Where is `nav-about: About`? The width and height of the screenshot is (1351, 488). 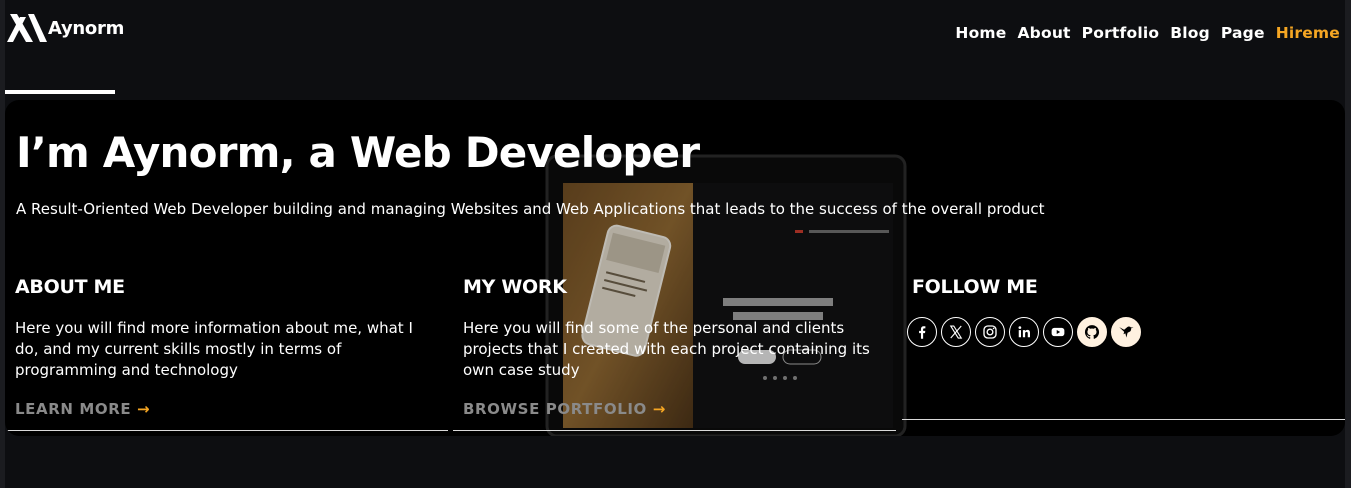 nav-about: About is located at coordinates (1043, 33).